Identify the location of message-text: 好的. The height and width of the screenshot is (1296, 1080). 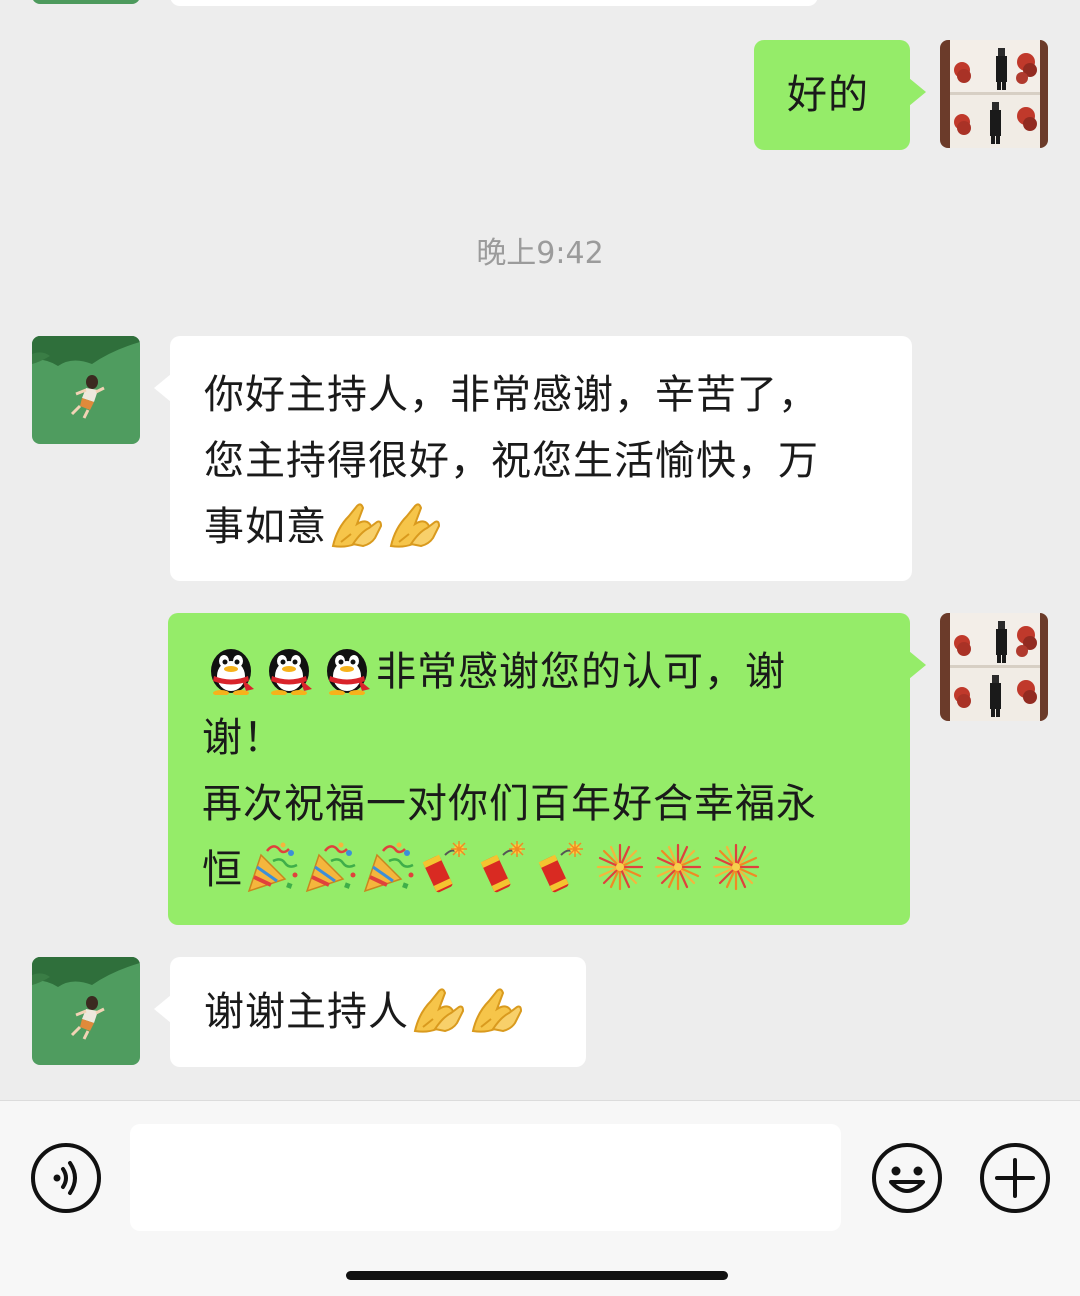
(828, 95).